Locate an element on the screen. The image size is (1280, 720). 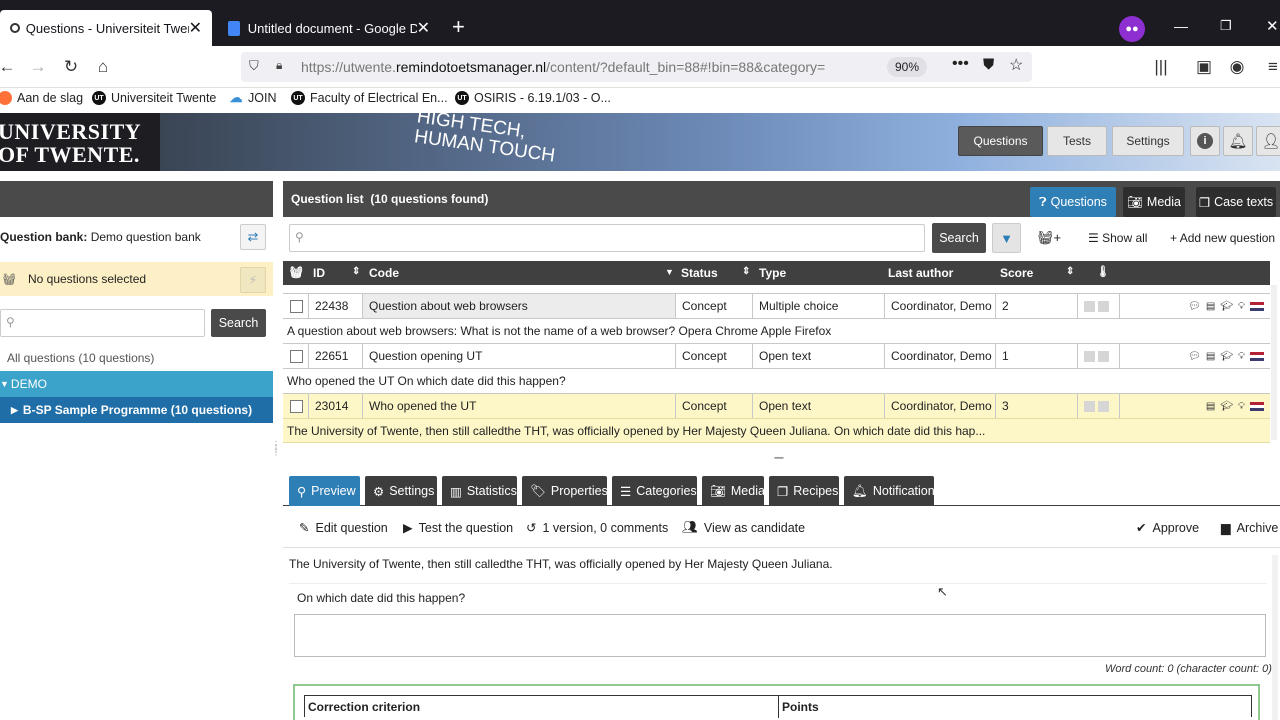
approve-button: ✔ Approve is located at coordinates (1167, 528).